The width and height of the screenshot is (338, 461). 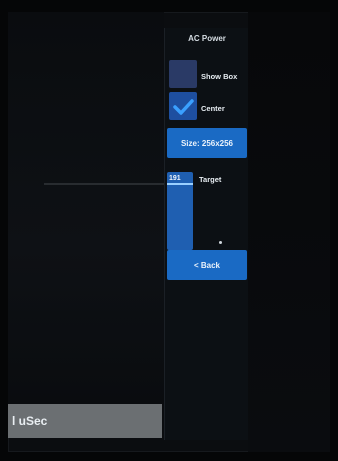 What do you see at coordinates (213, 108) in the screenshot?
I see `center-label: Center` at bounding box center [213, 108].